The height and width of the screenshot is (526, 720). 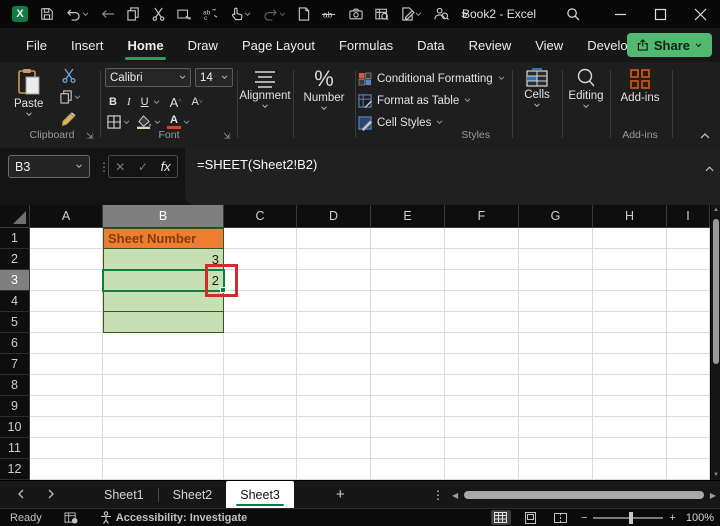 What do you see at coordinates (49, 166) in the screenshot?
I see `name-box: B3` at bounding box center [49, 166].